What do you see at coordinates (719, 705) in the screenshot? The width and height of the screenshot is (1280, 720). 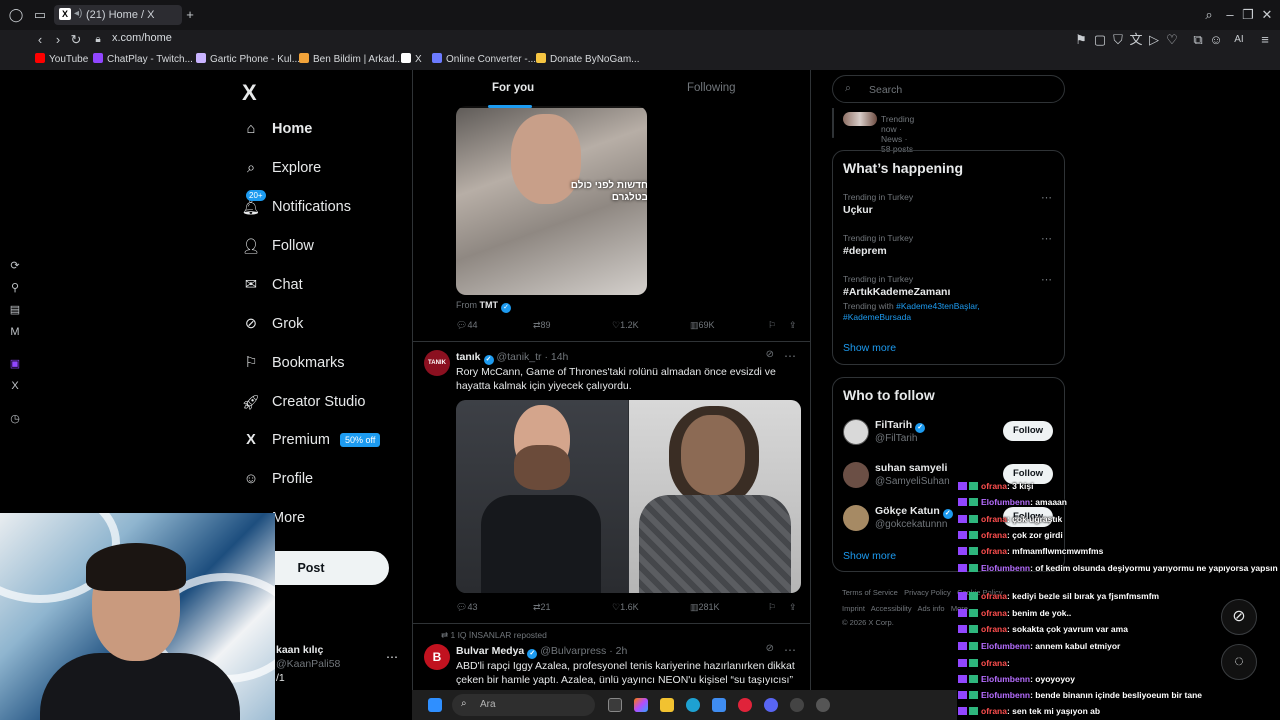 I see `store-icon` at bounding box center [719, 705].